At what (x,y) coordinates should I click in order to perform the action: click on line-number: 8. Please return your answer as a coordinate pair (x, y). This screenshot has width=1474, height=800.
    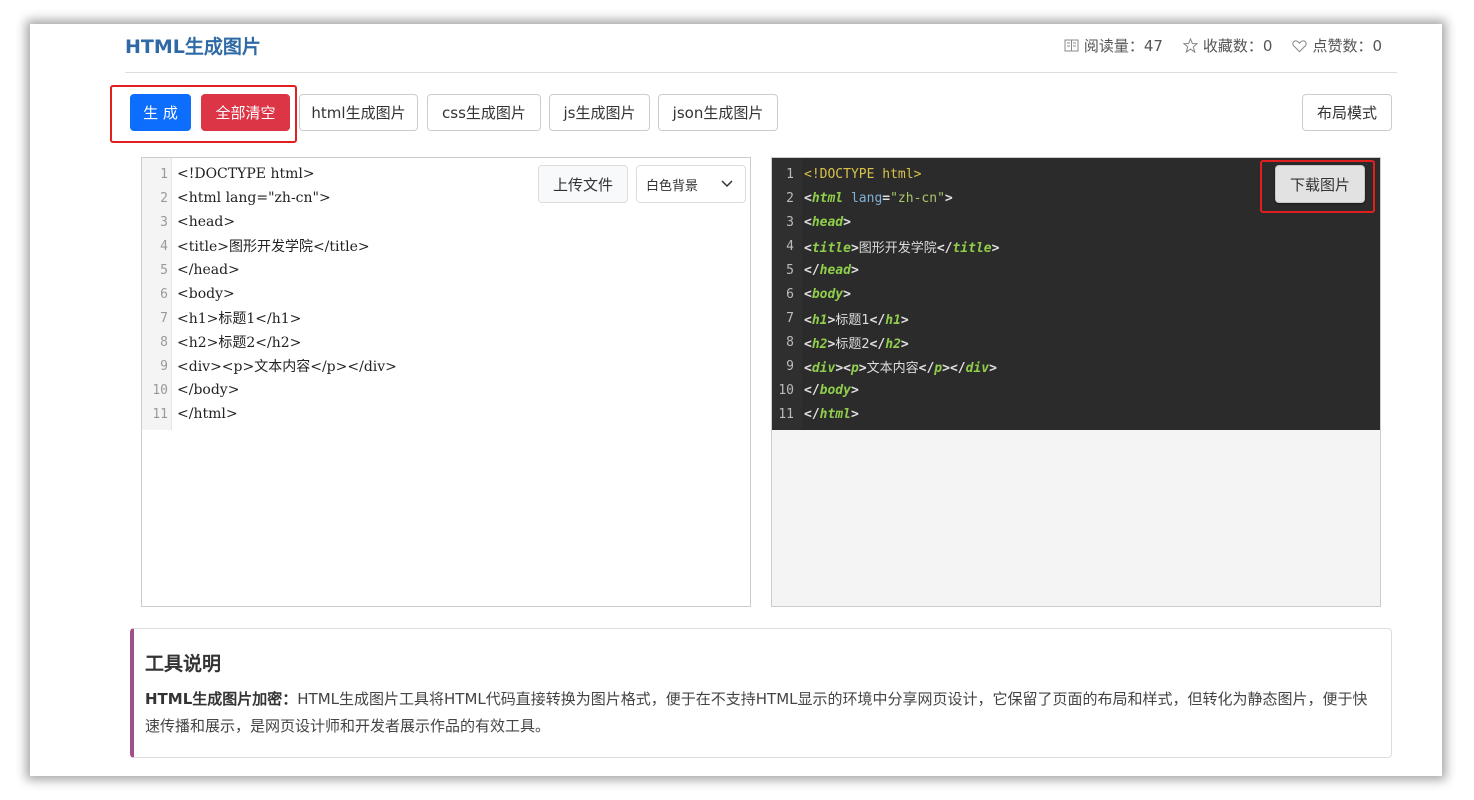
    Looking at the image, I should click on (164, 342).